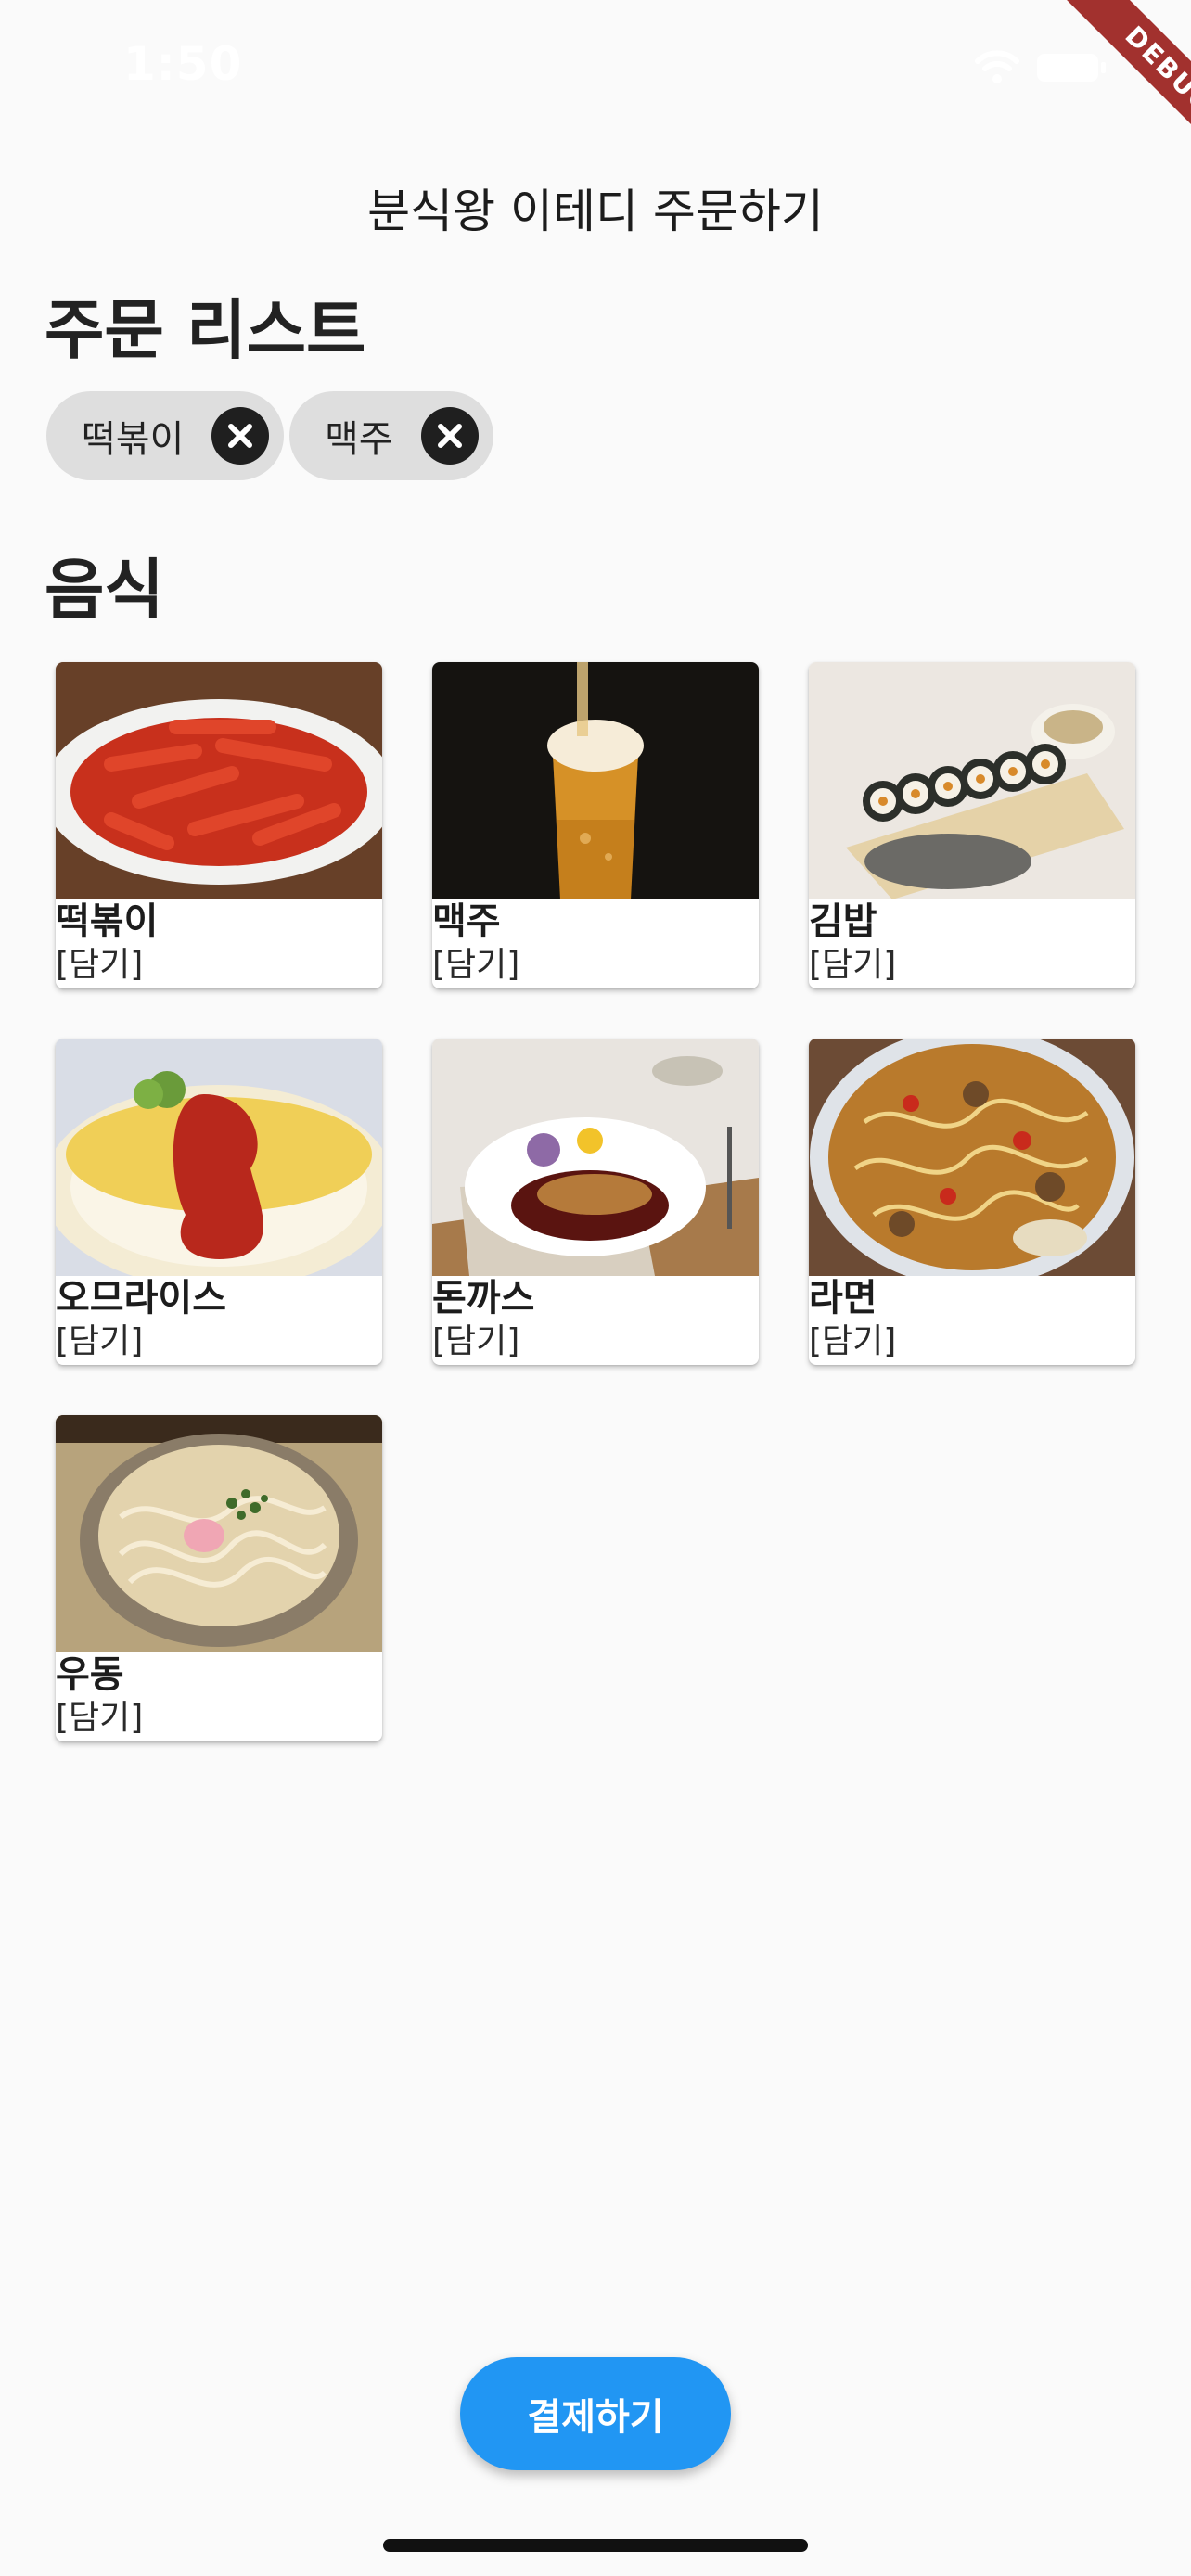 The width and height of the screenshot is (1191, 2576). I want to click on food-card-udon: 우동 [담기], so click(219, 1578).